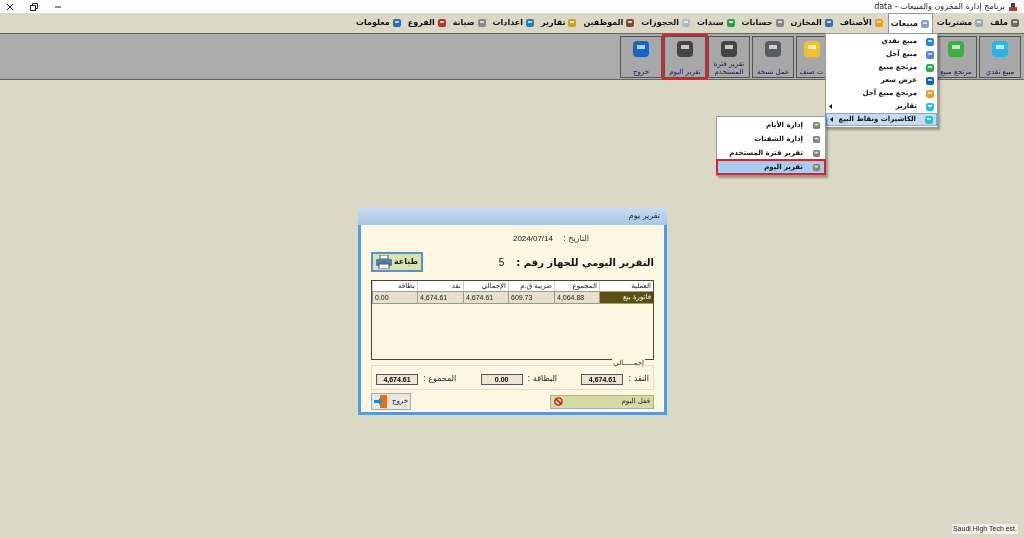  I want to click on menu-item: تقارير, so click(559, 23).